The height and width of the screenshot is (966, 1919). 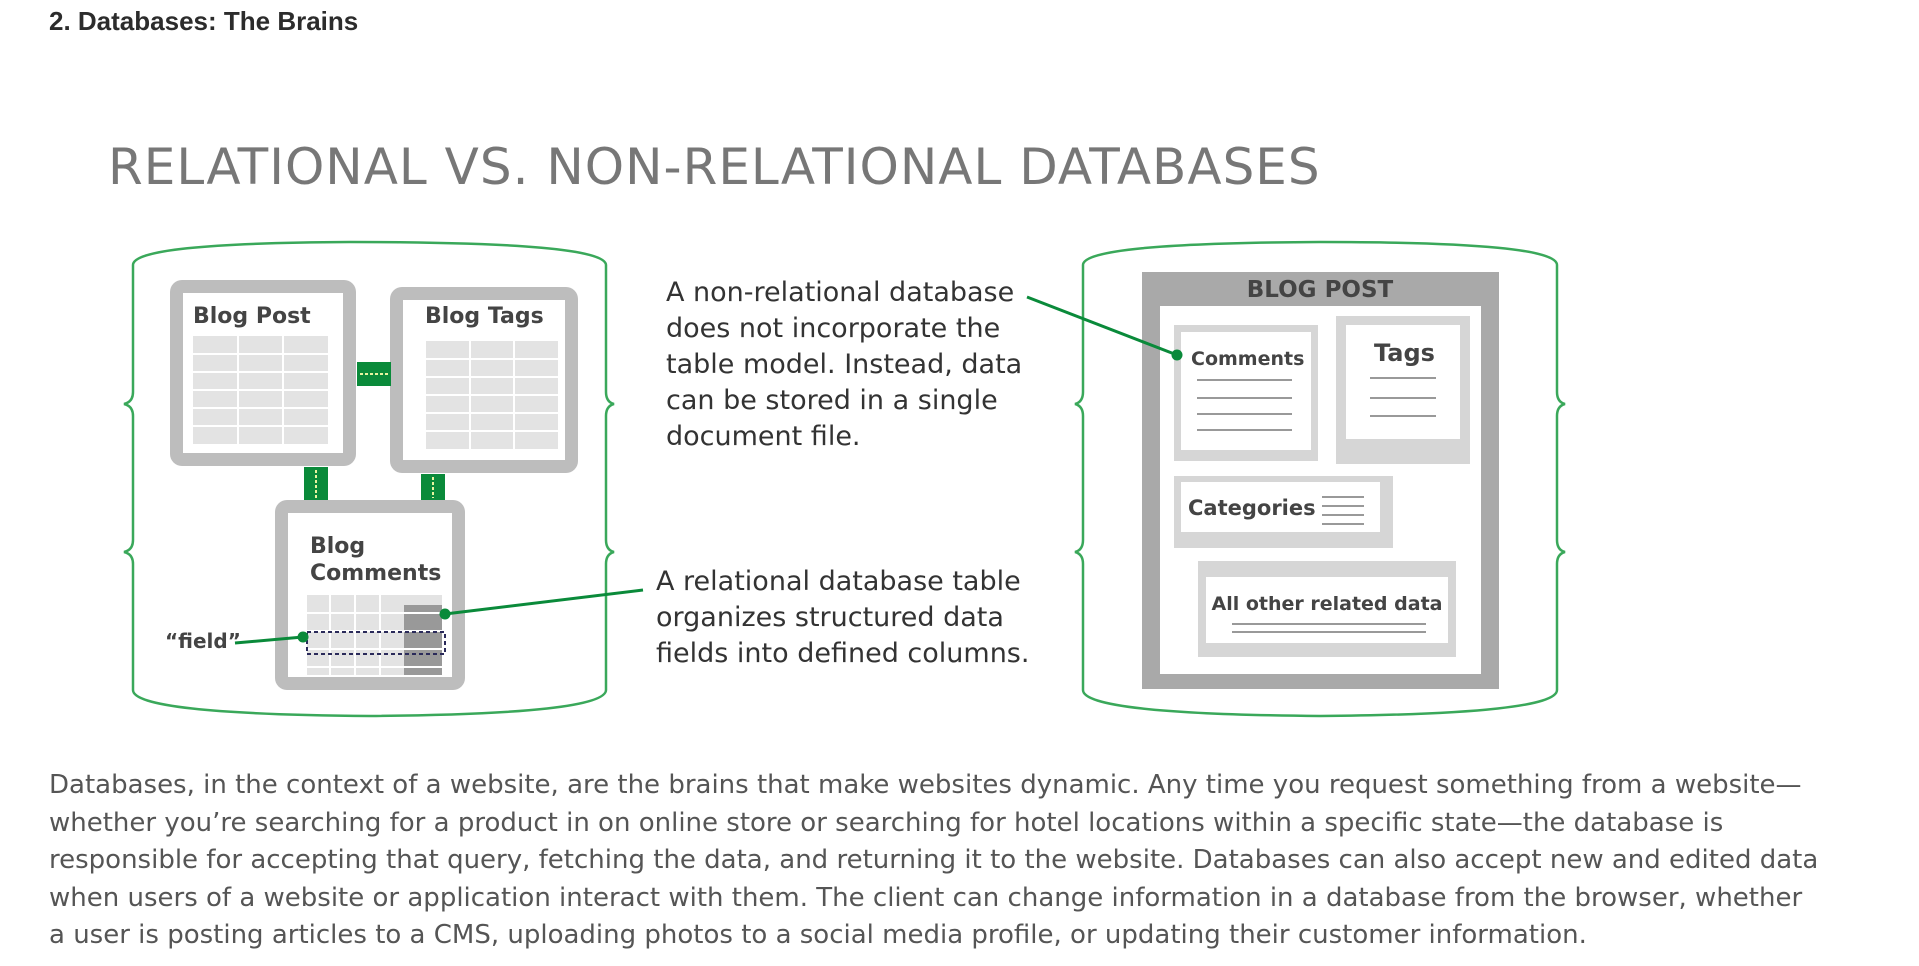 I want to click on callout-line: can be stored in a single, so click(x=832, y=400).